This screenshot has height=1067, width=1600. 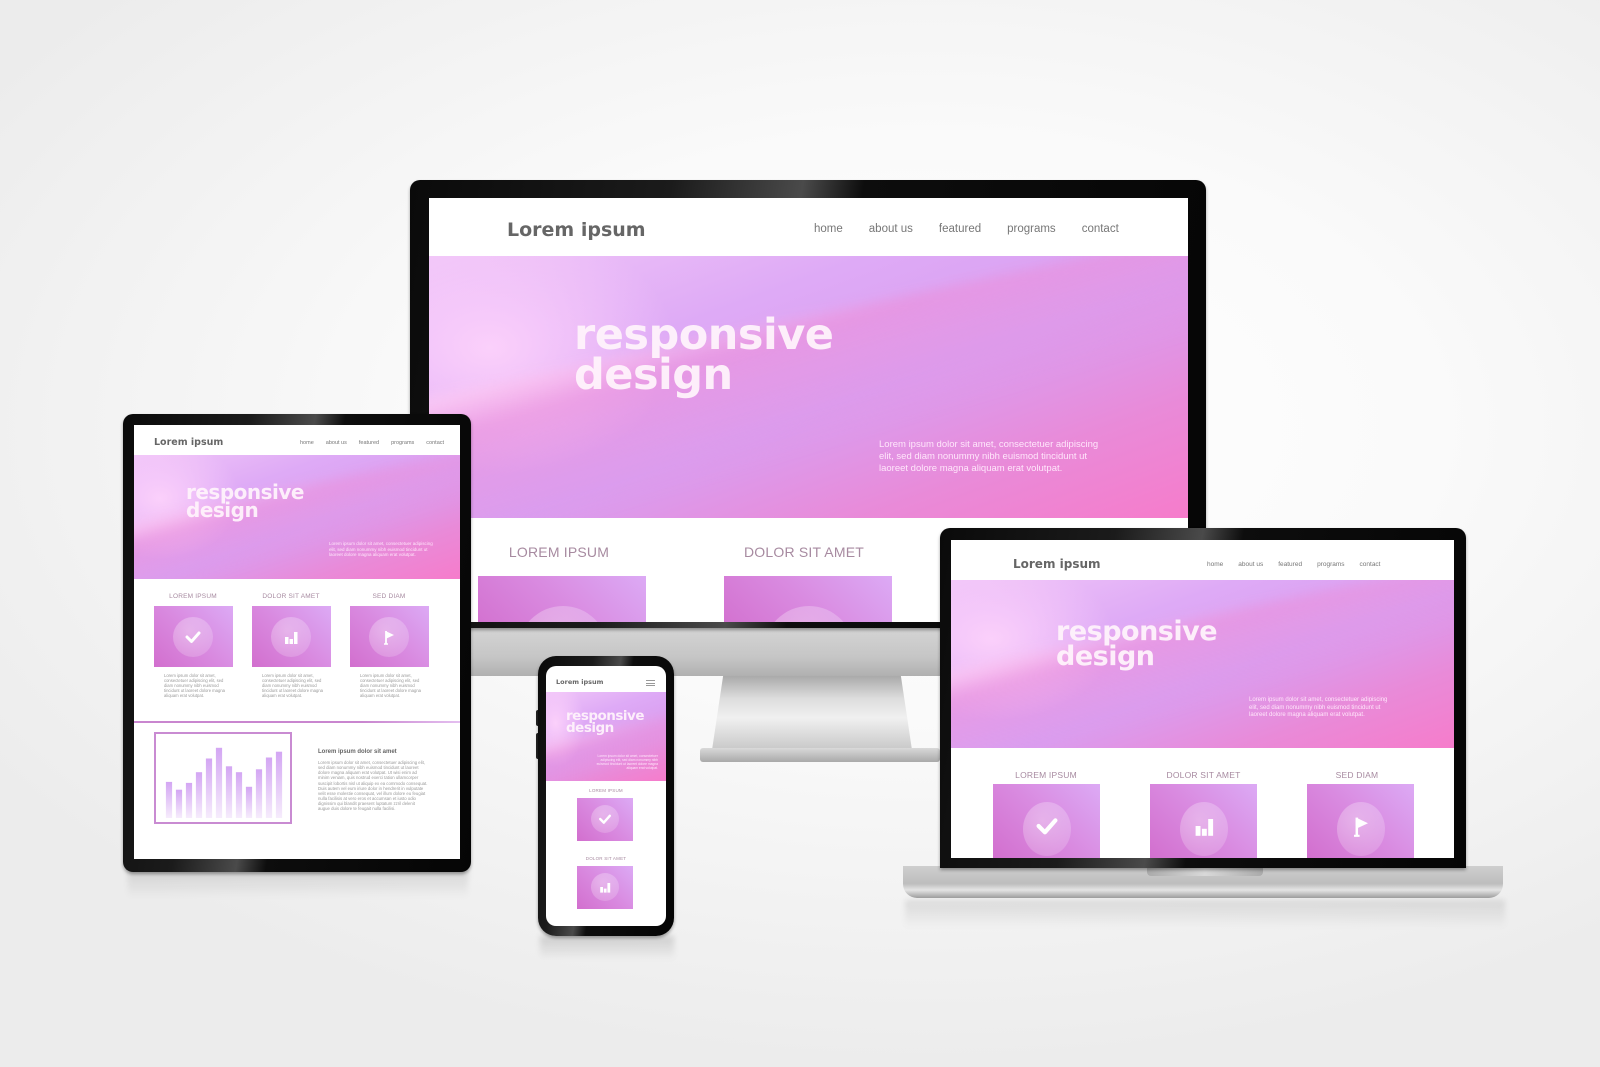 What do you see at coordinates (607, 948) in the screenshot?
I see `phone-reflection` at bounding box center [607, 948].